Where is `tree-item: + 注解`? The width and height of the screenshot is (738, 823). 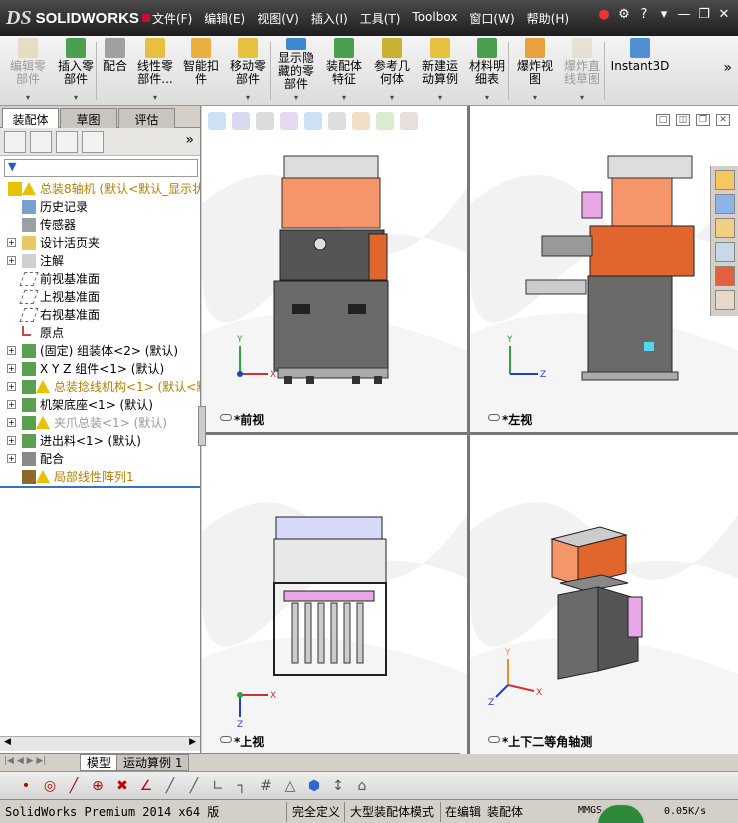
tree-item: + 注解 is located at coordinates (100, 261).